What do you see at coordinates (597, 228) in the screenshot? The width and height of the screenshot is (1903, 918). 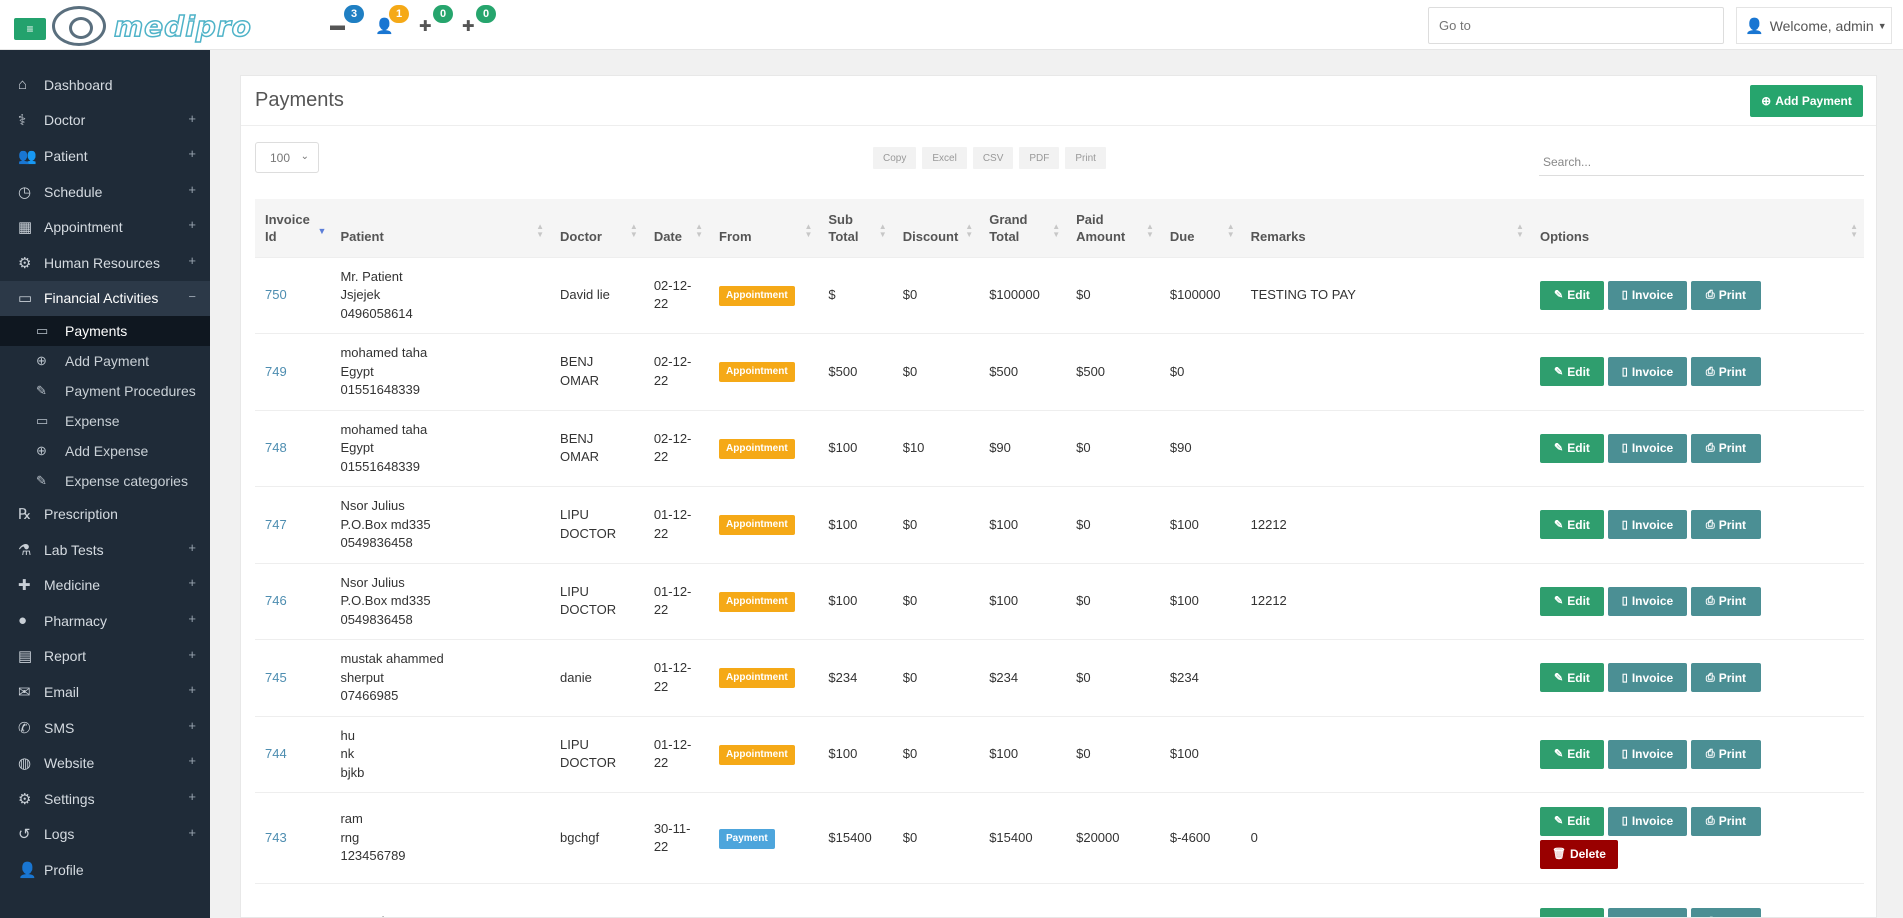 I see `column-header-doctor: Doctor ▲ ▼` at bounding box center [597, 228].